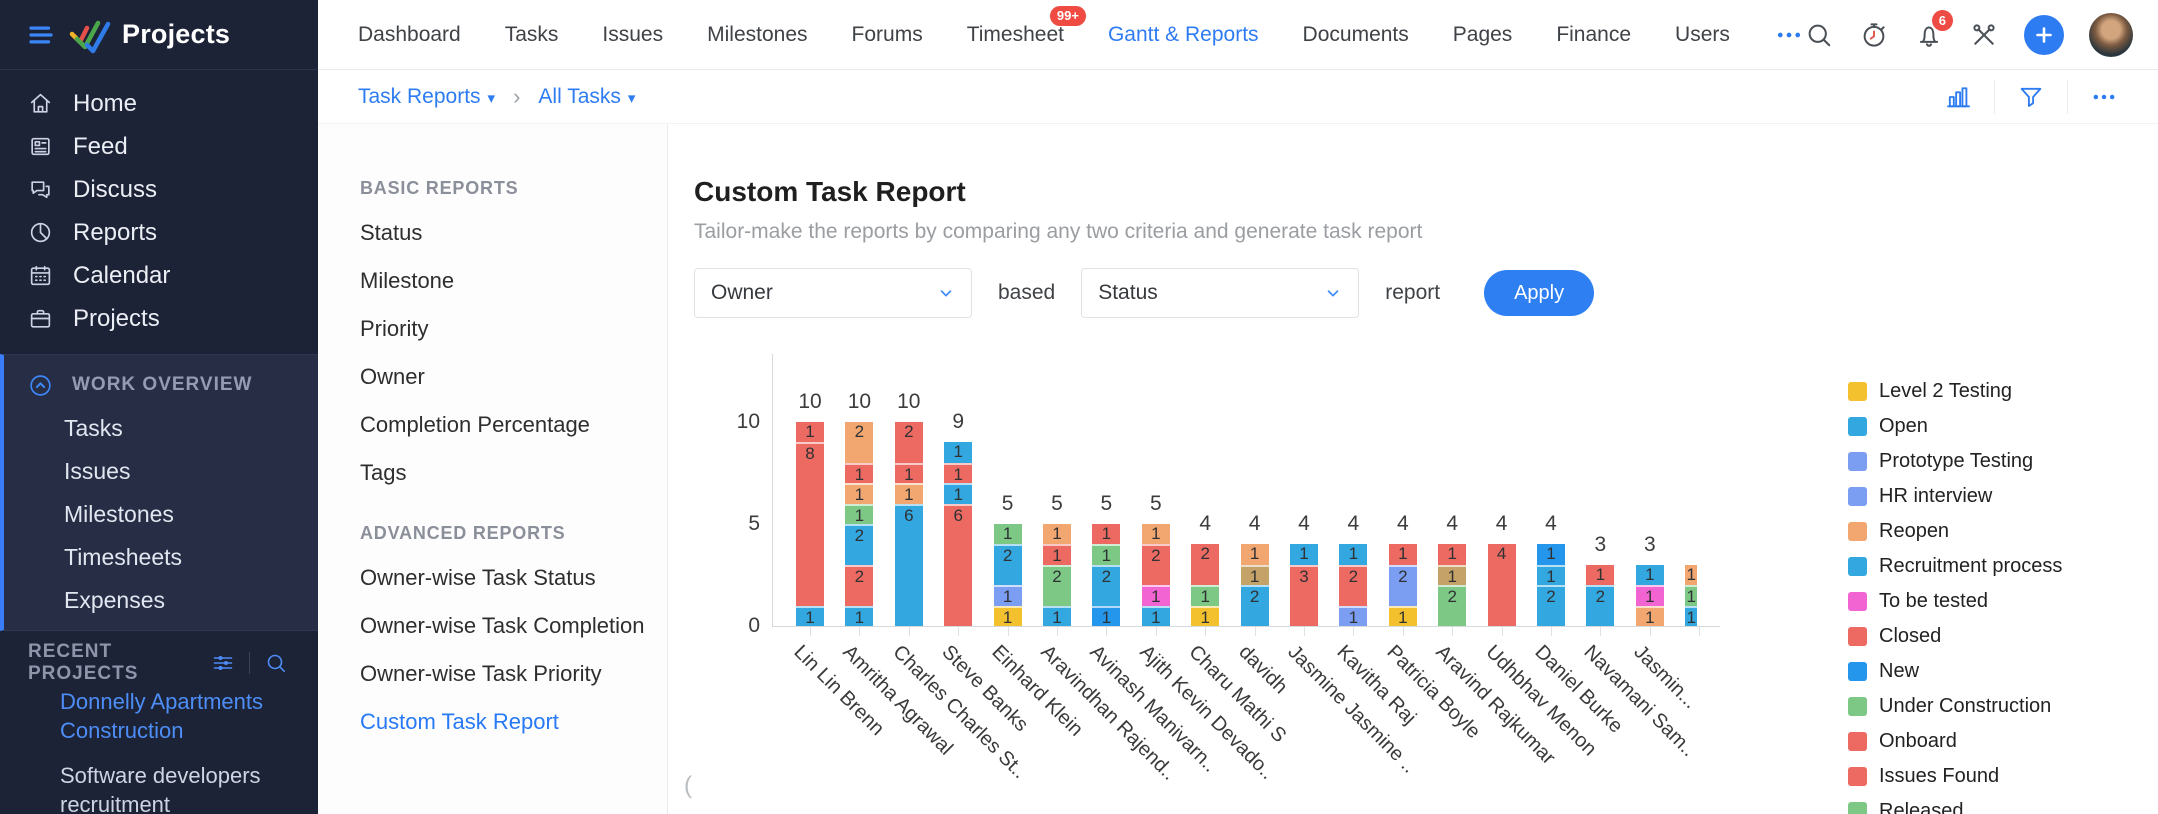 The height and width of the screenshot is (814, 2158). What do you see at coordinates (161, 471) in the screenshot?
I see `sidebar-item-issues: Issues` at bounding box center [161, 471].